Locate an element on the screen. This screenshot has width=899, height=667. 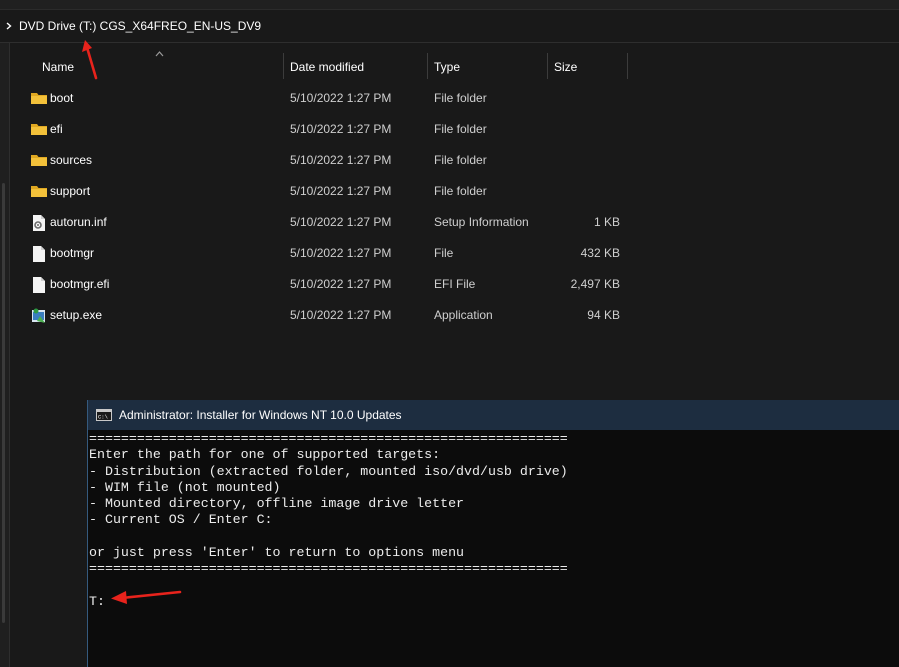
svg-text: C:\ is located at coordinates (103, 417).